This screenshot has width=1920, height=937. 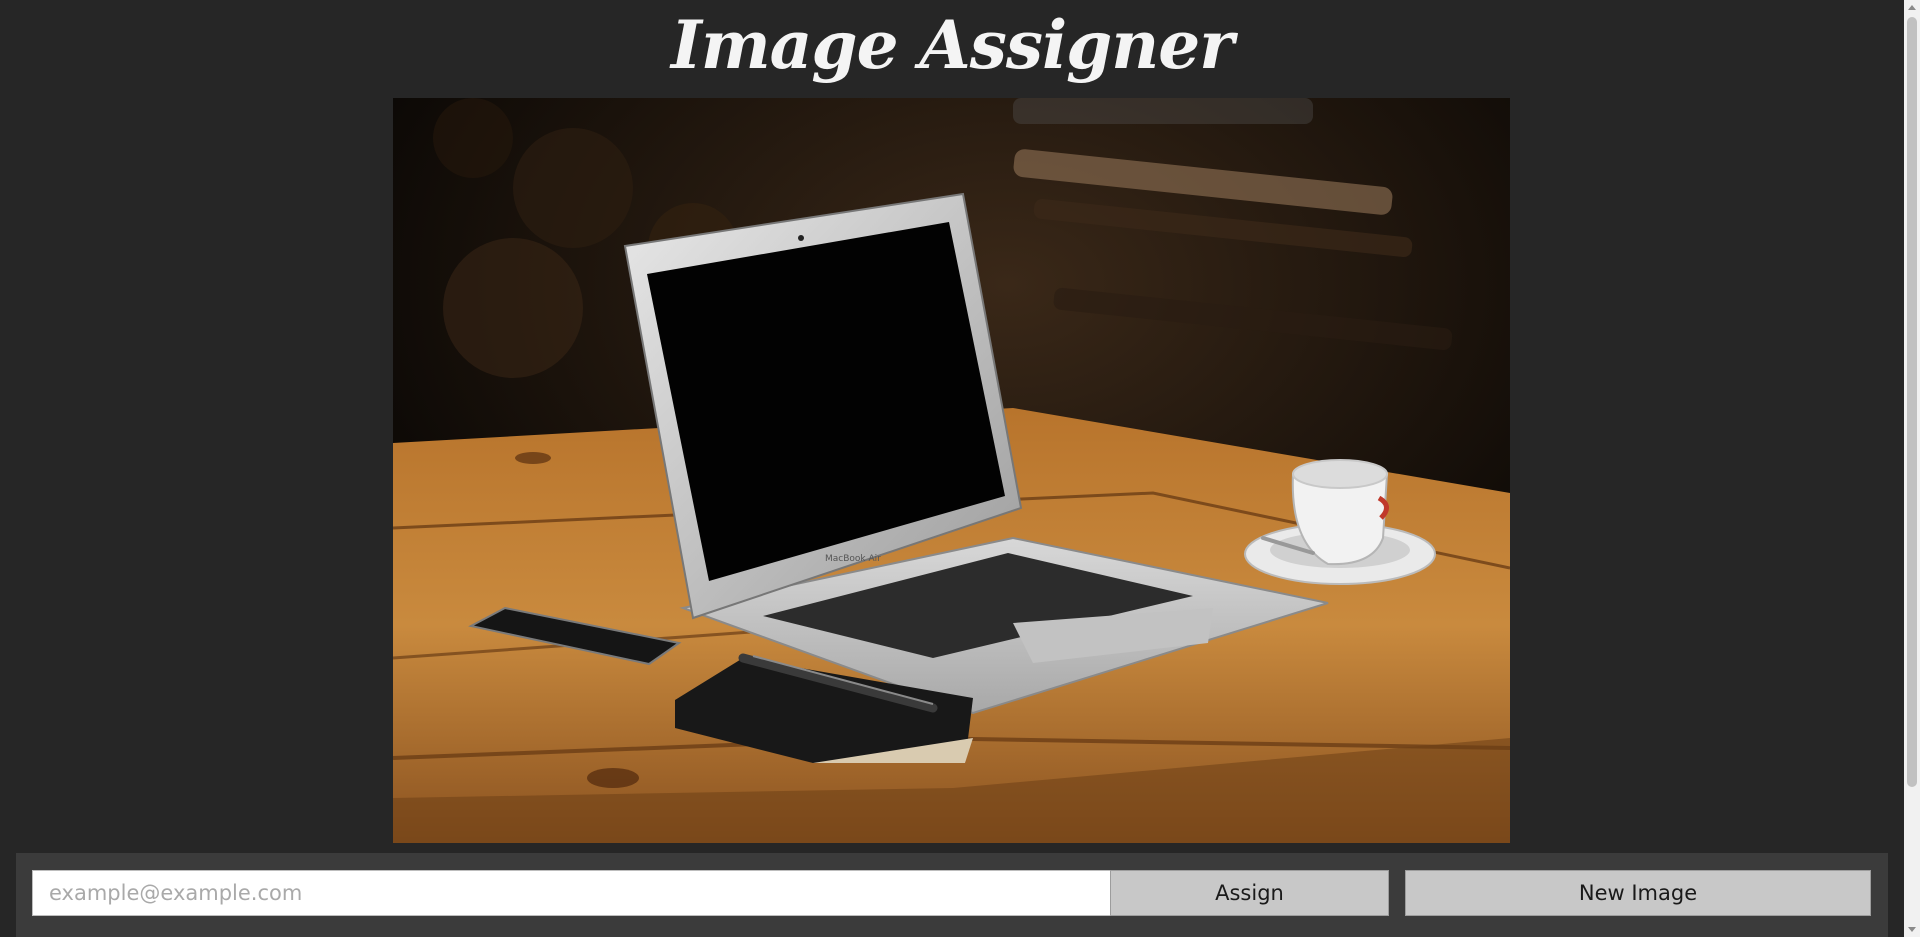 I want to click on assign-control-bar: Assign New Image, so click(x=952, y=895).